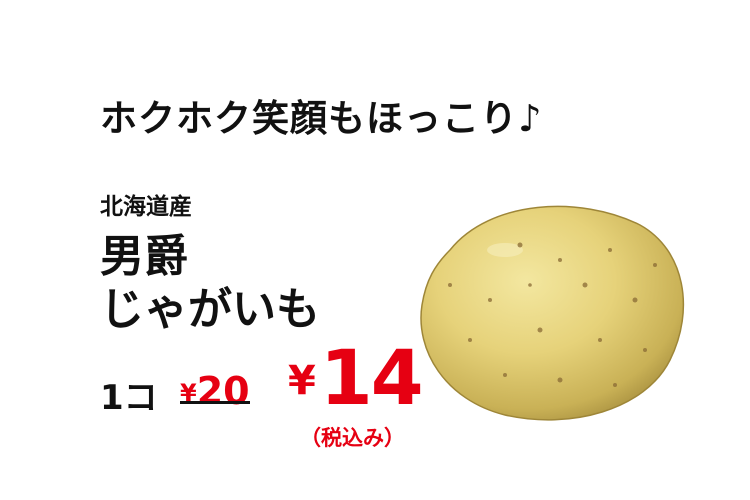  I want to click on tax-note: （税込み）, so click(352, 438).